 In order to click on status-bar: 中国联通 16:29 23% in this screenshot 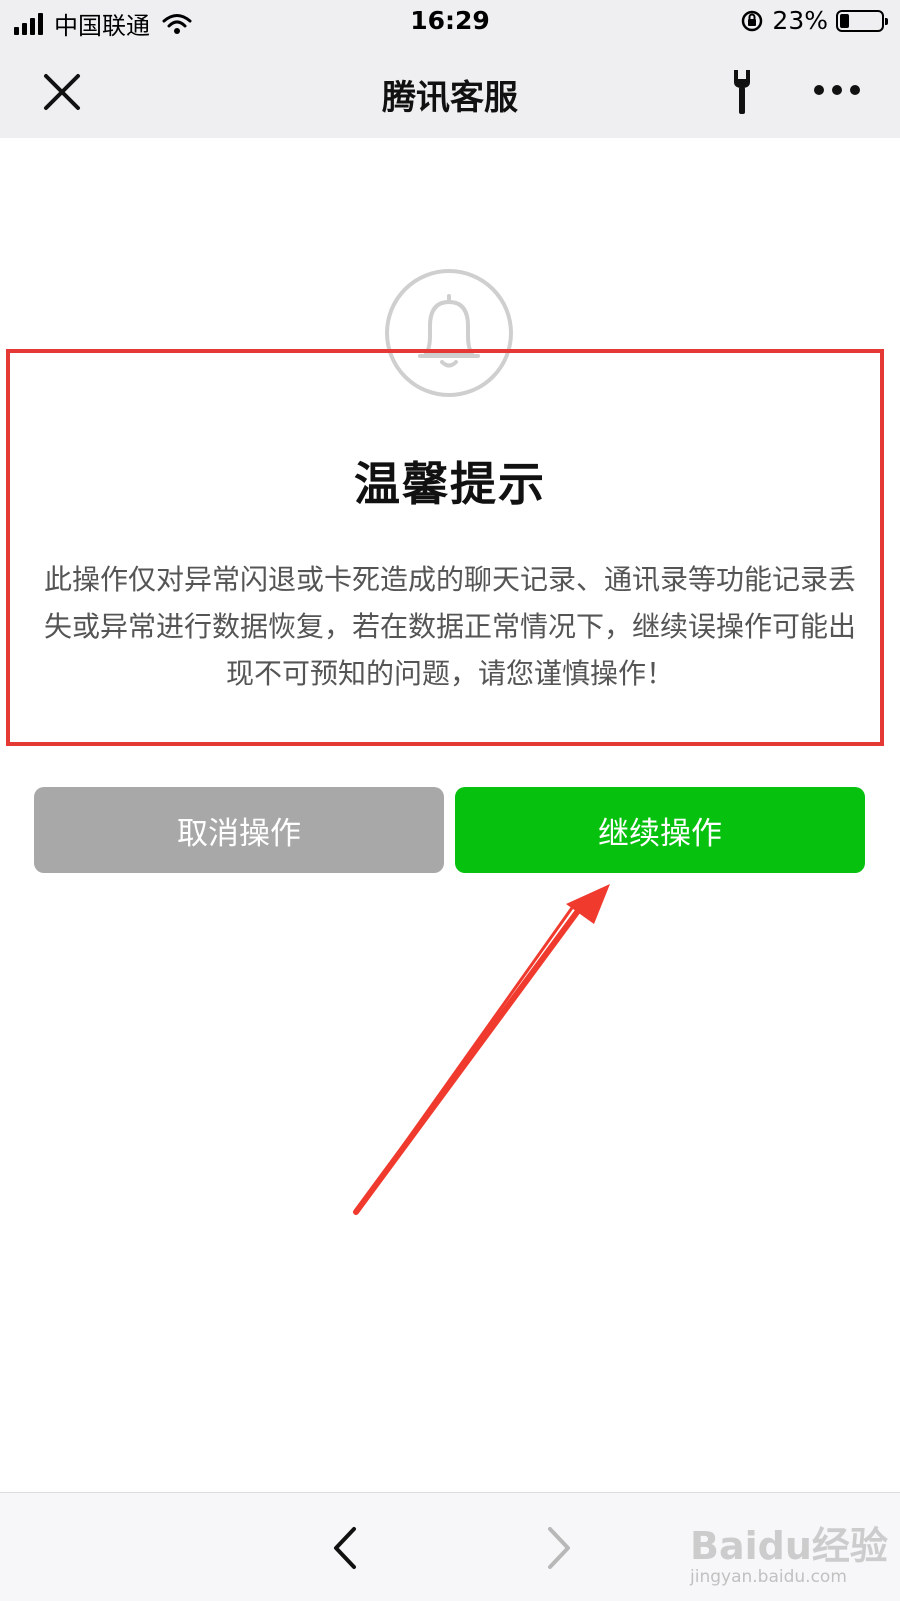, I will do `click(450, 23)`.